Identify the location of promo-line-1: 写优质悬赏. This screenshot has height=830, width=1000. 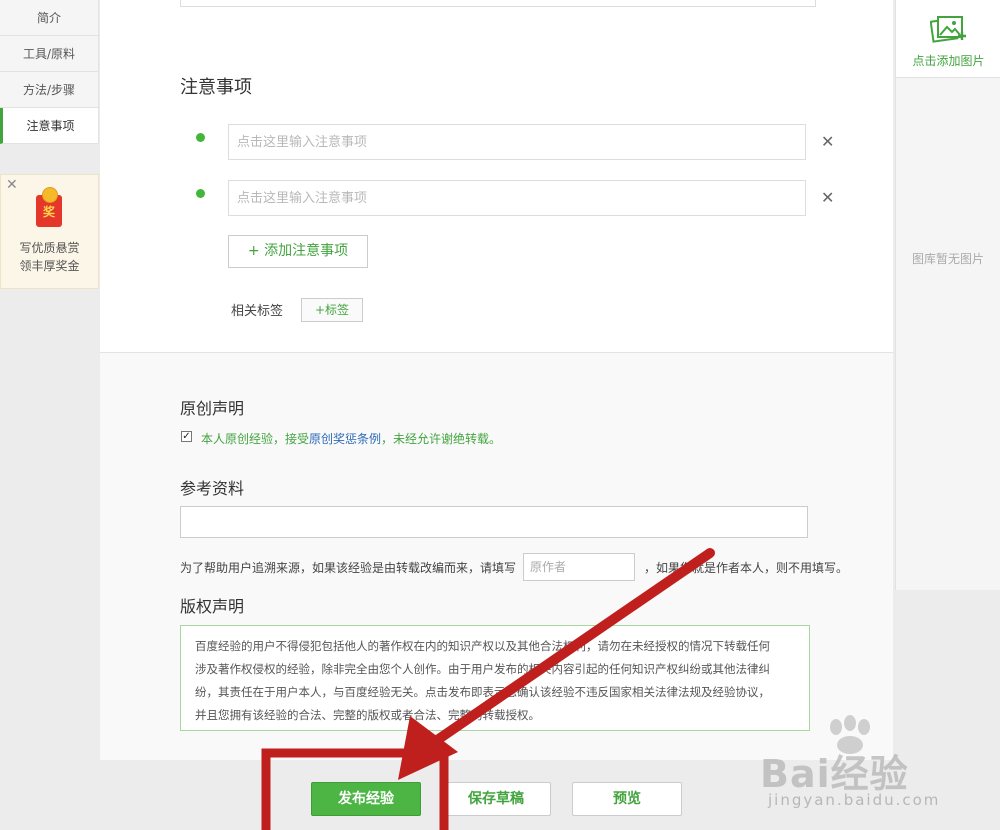
(49, 248).